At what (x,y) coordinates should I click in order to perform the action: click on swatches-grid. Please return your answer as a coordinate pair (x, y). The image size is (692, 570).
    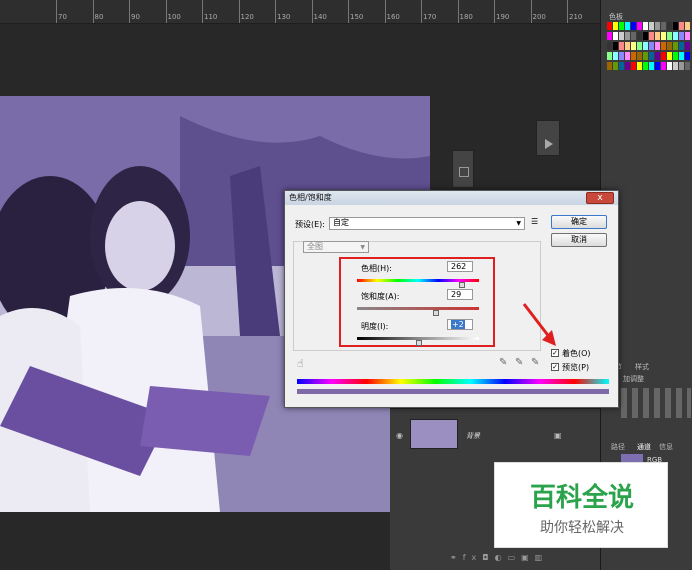
    Looking at the image, I should click on (649, 48).